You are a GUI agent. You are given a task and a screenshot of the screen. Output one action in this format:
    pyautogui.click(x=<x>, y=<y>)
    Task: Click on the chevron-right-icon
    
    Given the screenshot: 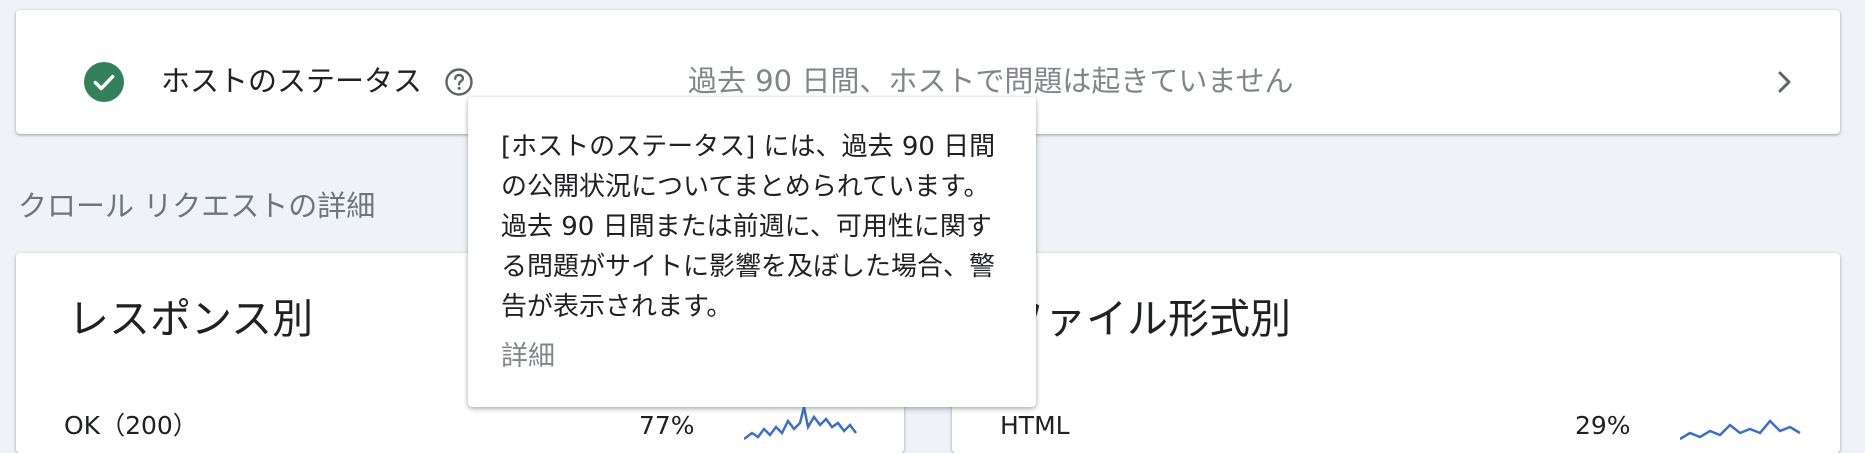 What is the action you would take?
    pyautogui.click(x=1784, y=82)
    